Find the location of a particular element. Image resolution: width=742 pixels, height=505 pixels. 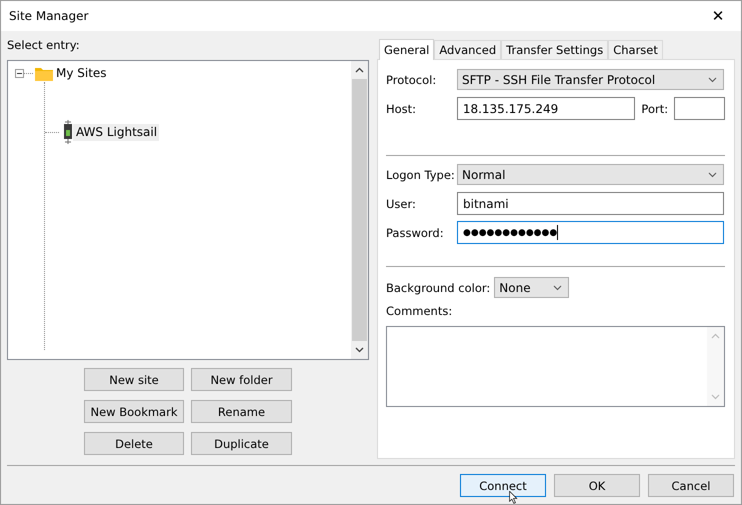

protocol-label: Protocol: is located at coordinates (412, 79).